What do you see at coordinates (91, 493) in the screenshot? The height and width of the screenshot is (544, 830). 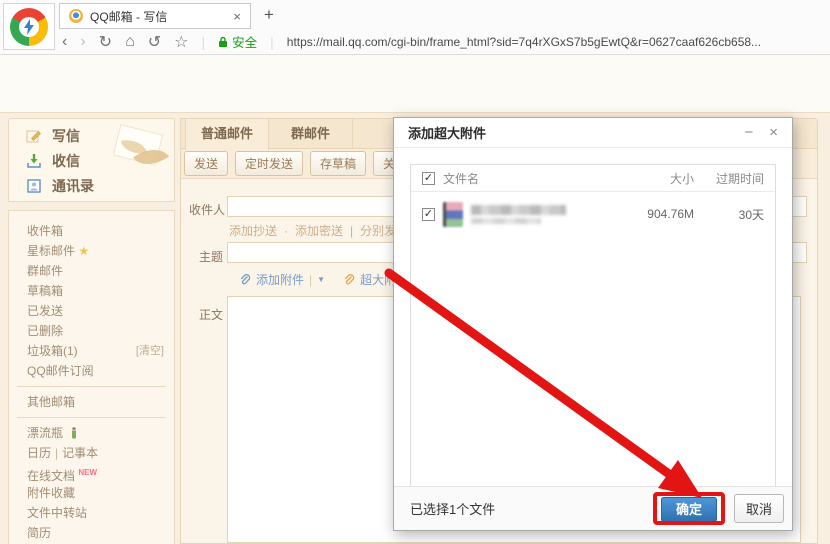 I see `sidebar-item-attachment-favorites: 附件收藏` at bounding box center [91, 493].